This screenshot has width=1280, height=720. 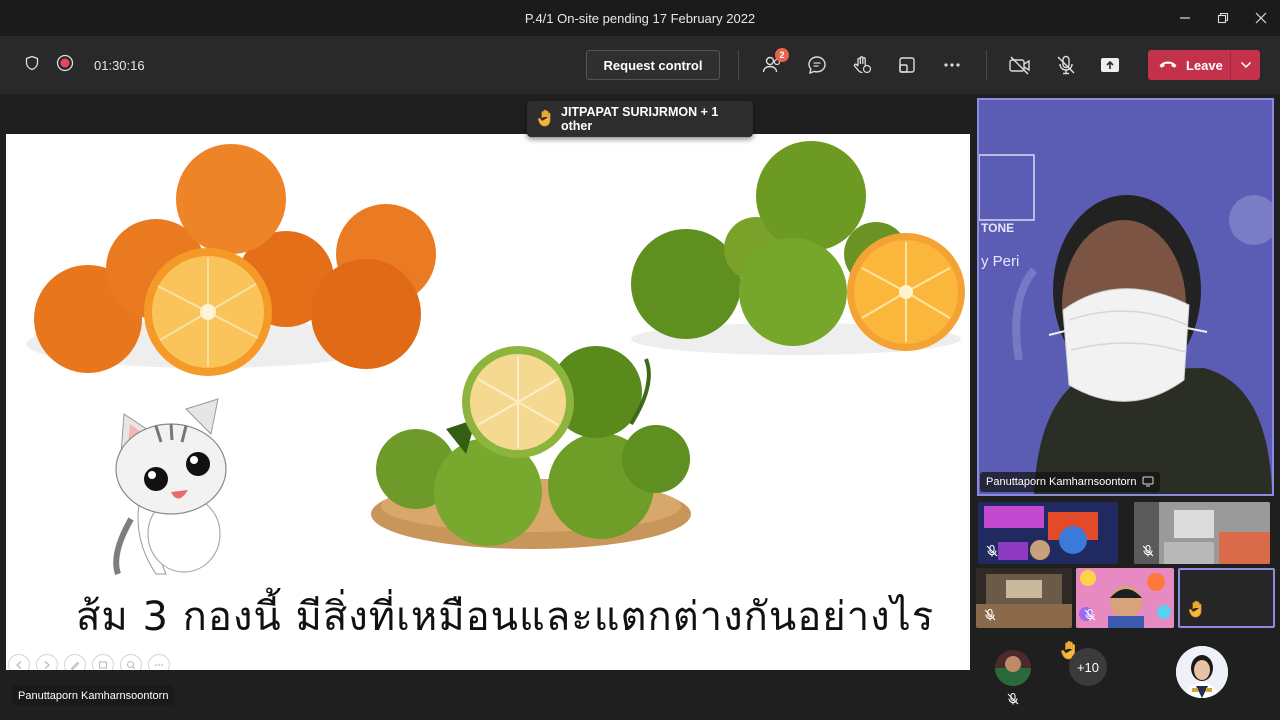 I want to click on video-bg-text: TONE, so click(x=997, y=228).